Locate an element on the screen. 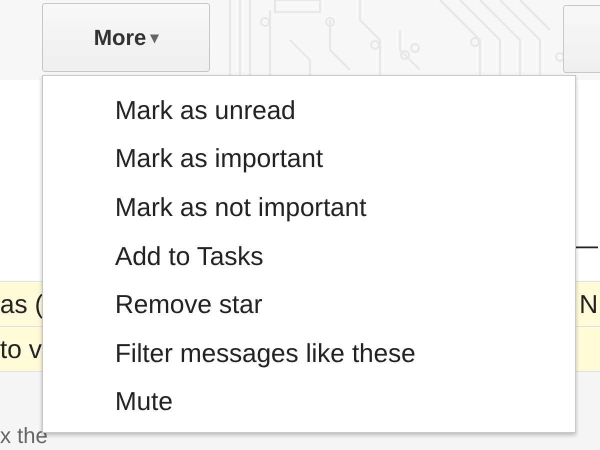  menu-item: Filter messages like these is located at coordinates (309, 353).